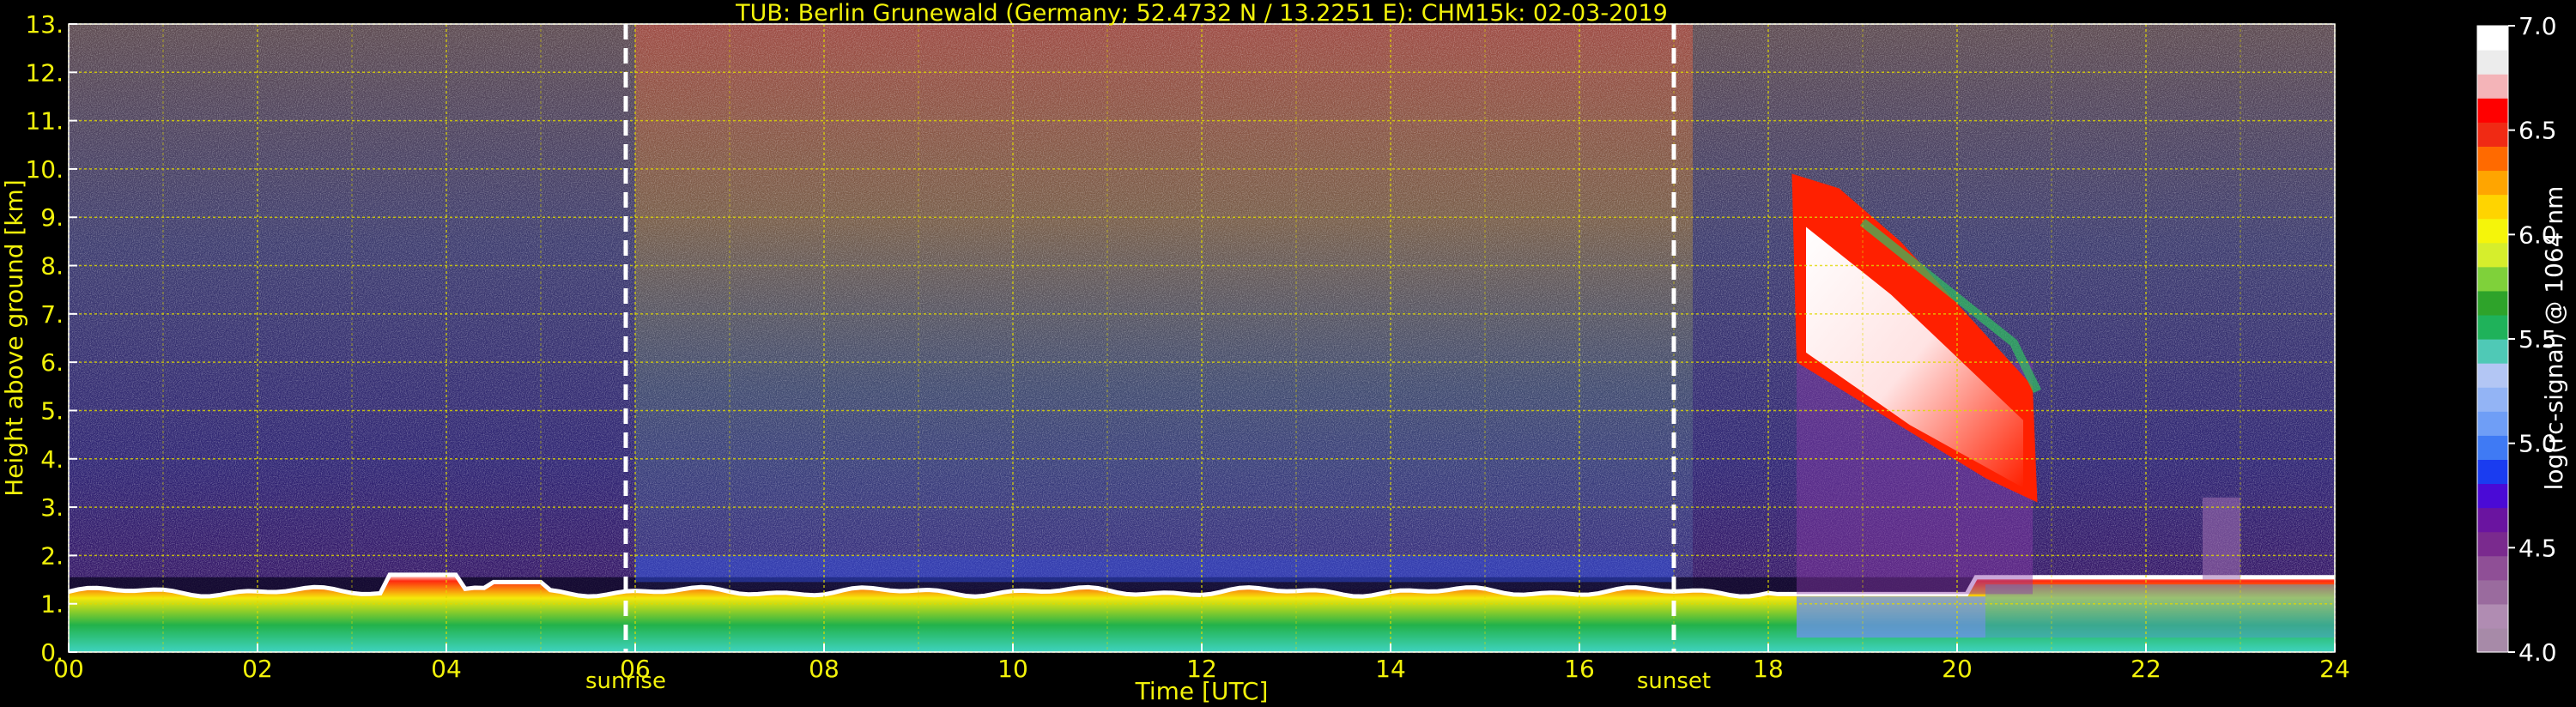 This screenshot has height=707, width=2576. I want to click on colorbar-label: log(rc-signal) @ 1064 nm, so click(2554, 338).